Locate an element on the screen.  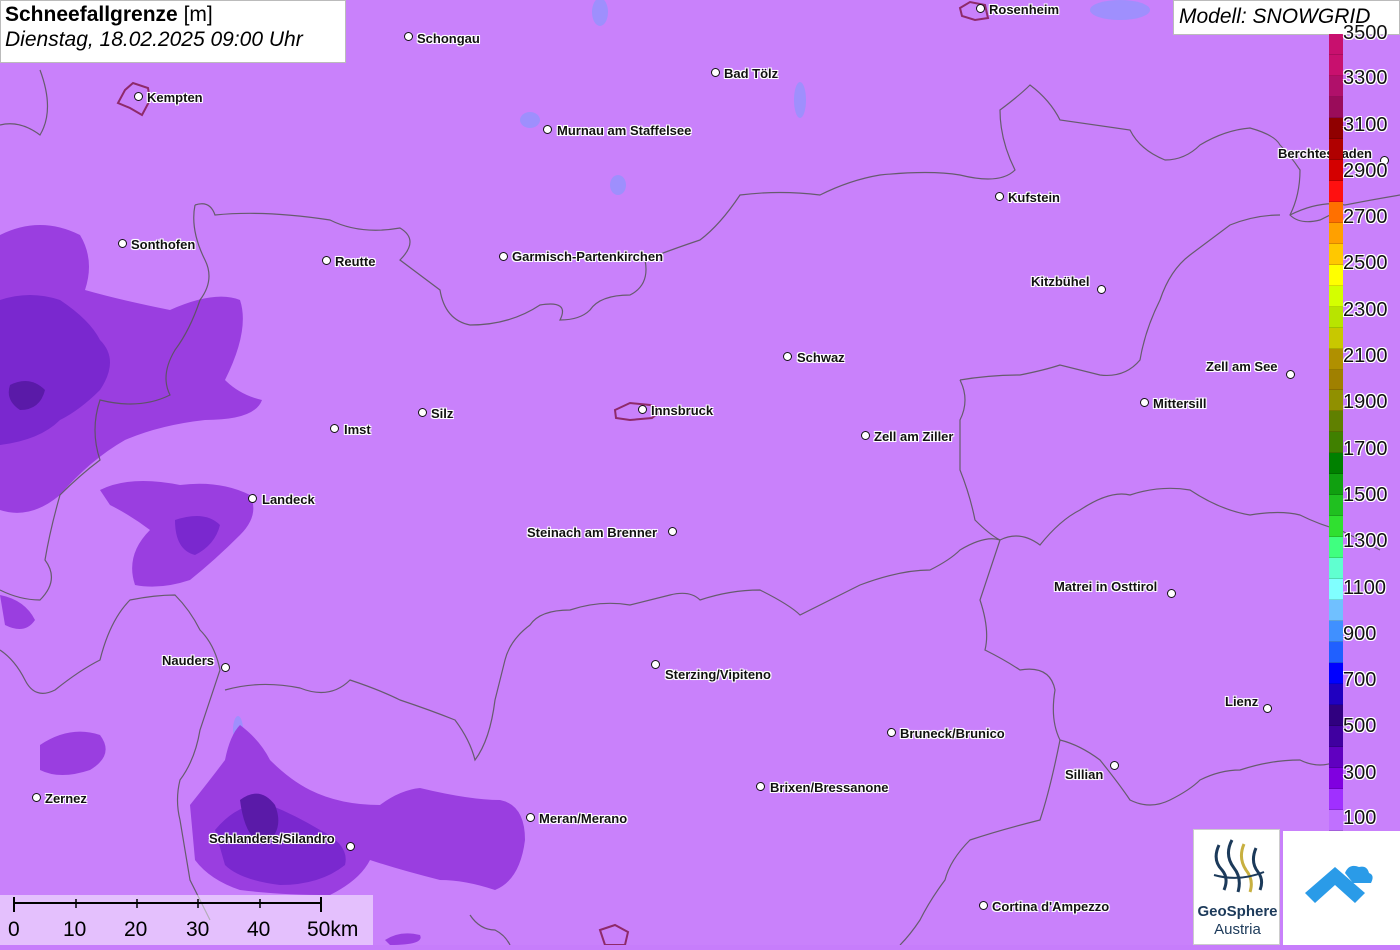
legend-label-1100: 1100 is located at coordinates (1365, 588).